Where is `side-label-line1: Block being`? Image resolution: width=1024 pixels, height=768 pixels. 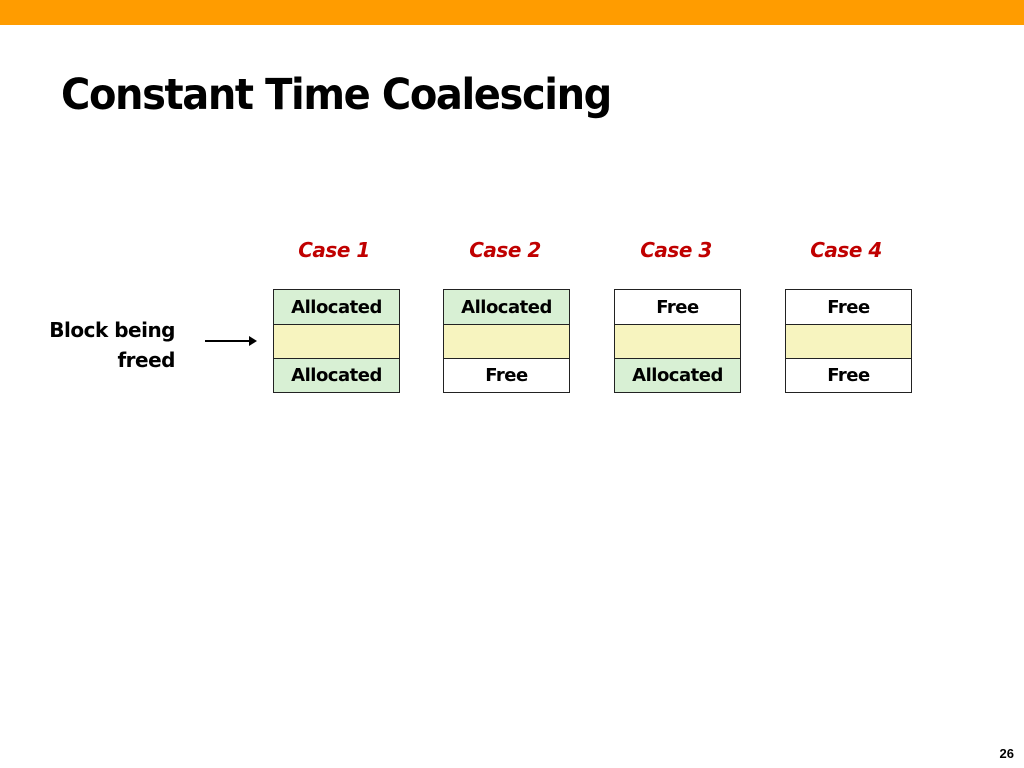
side-label-line1: Block being is located at coordinates (112, 330).